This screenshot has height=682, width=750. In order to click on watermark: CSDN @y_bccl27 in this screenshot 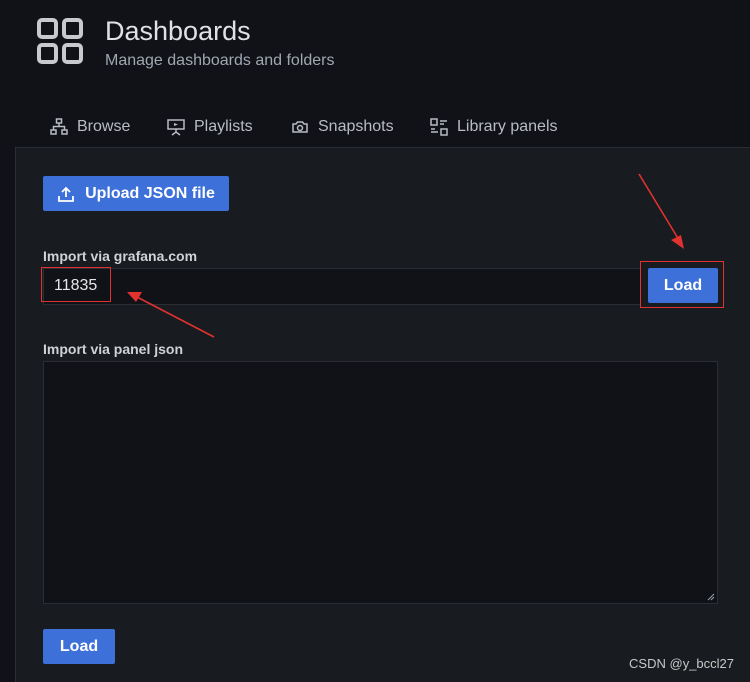, I will do `click(681, 663)`.